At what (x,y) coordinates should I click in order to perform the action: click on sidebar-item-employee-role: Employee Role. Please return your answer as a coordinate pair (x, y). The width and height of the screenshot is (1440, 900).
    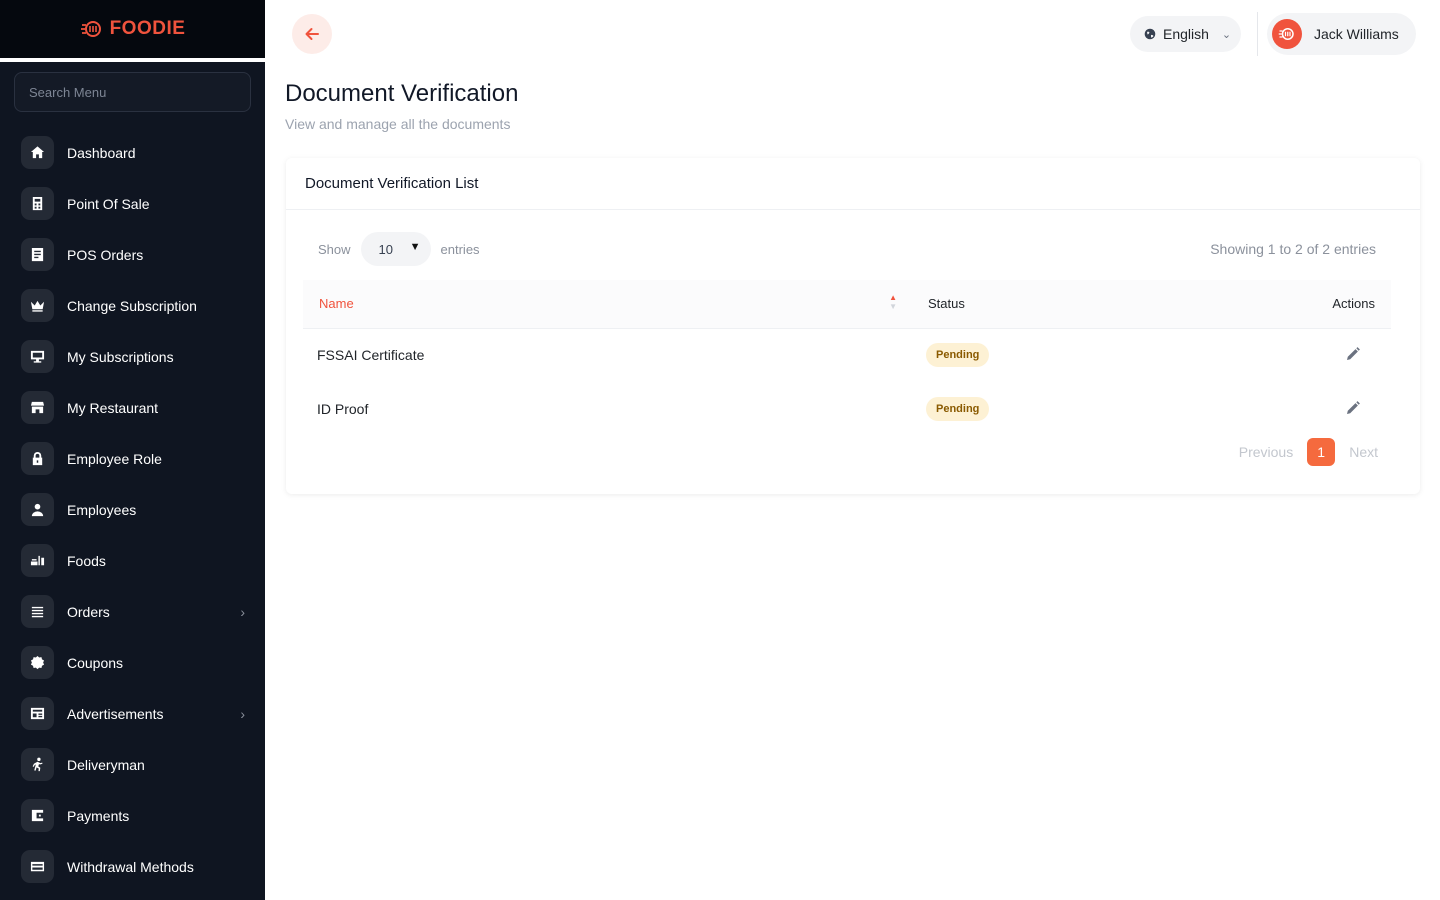
    Looking at the image, I should click on (132, 458).